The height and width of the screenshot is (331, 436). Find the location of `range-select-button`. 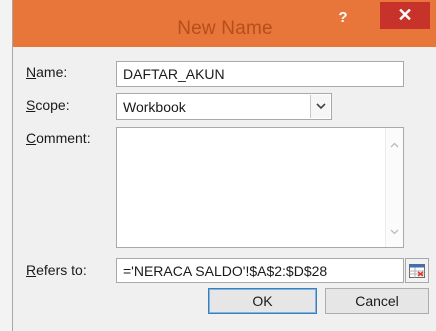

range-select-button is located at coordinates (417, 270).